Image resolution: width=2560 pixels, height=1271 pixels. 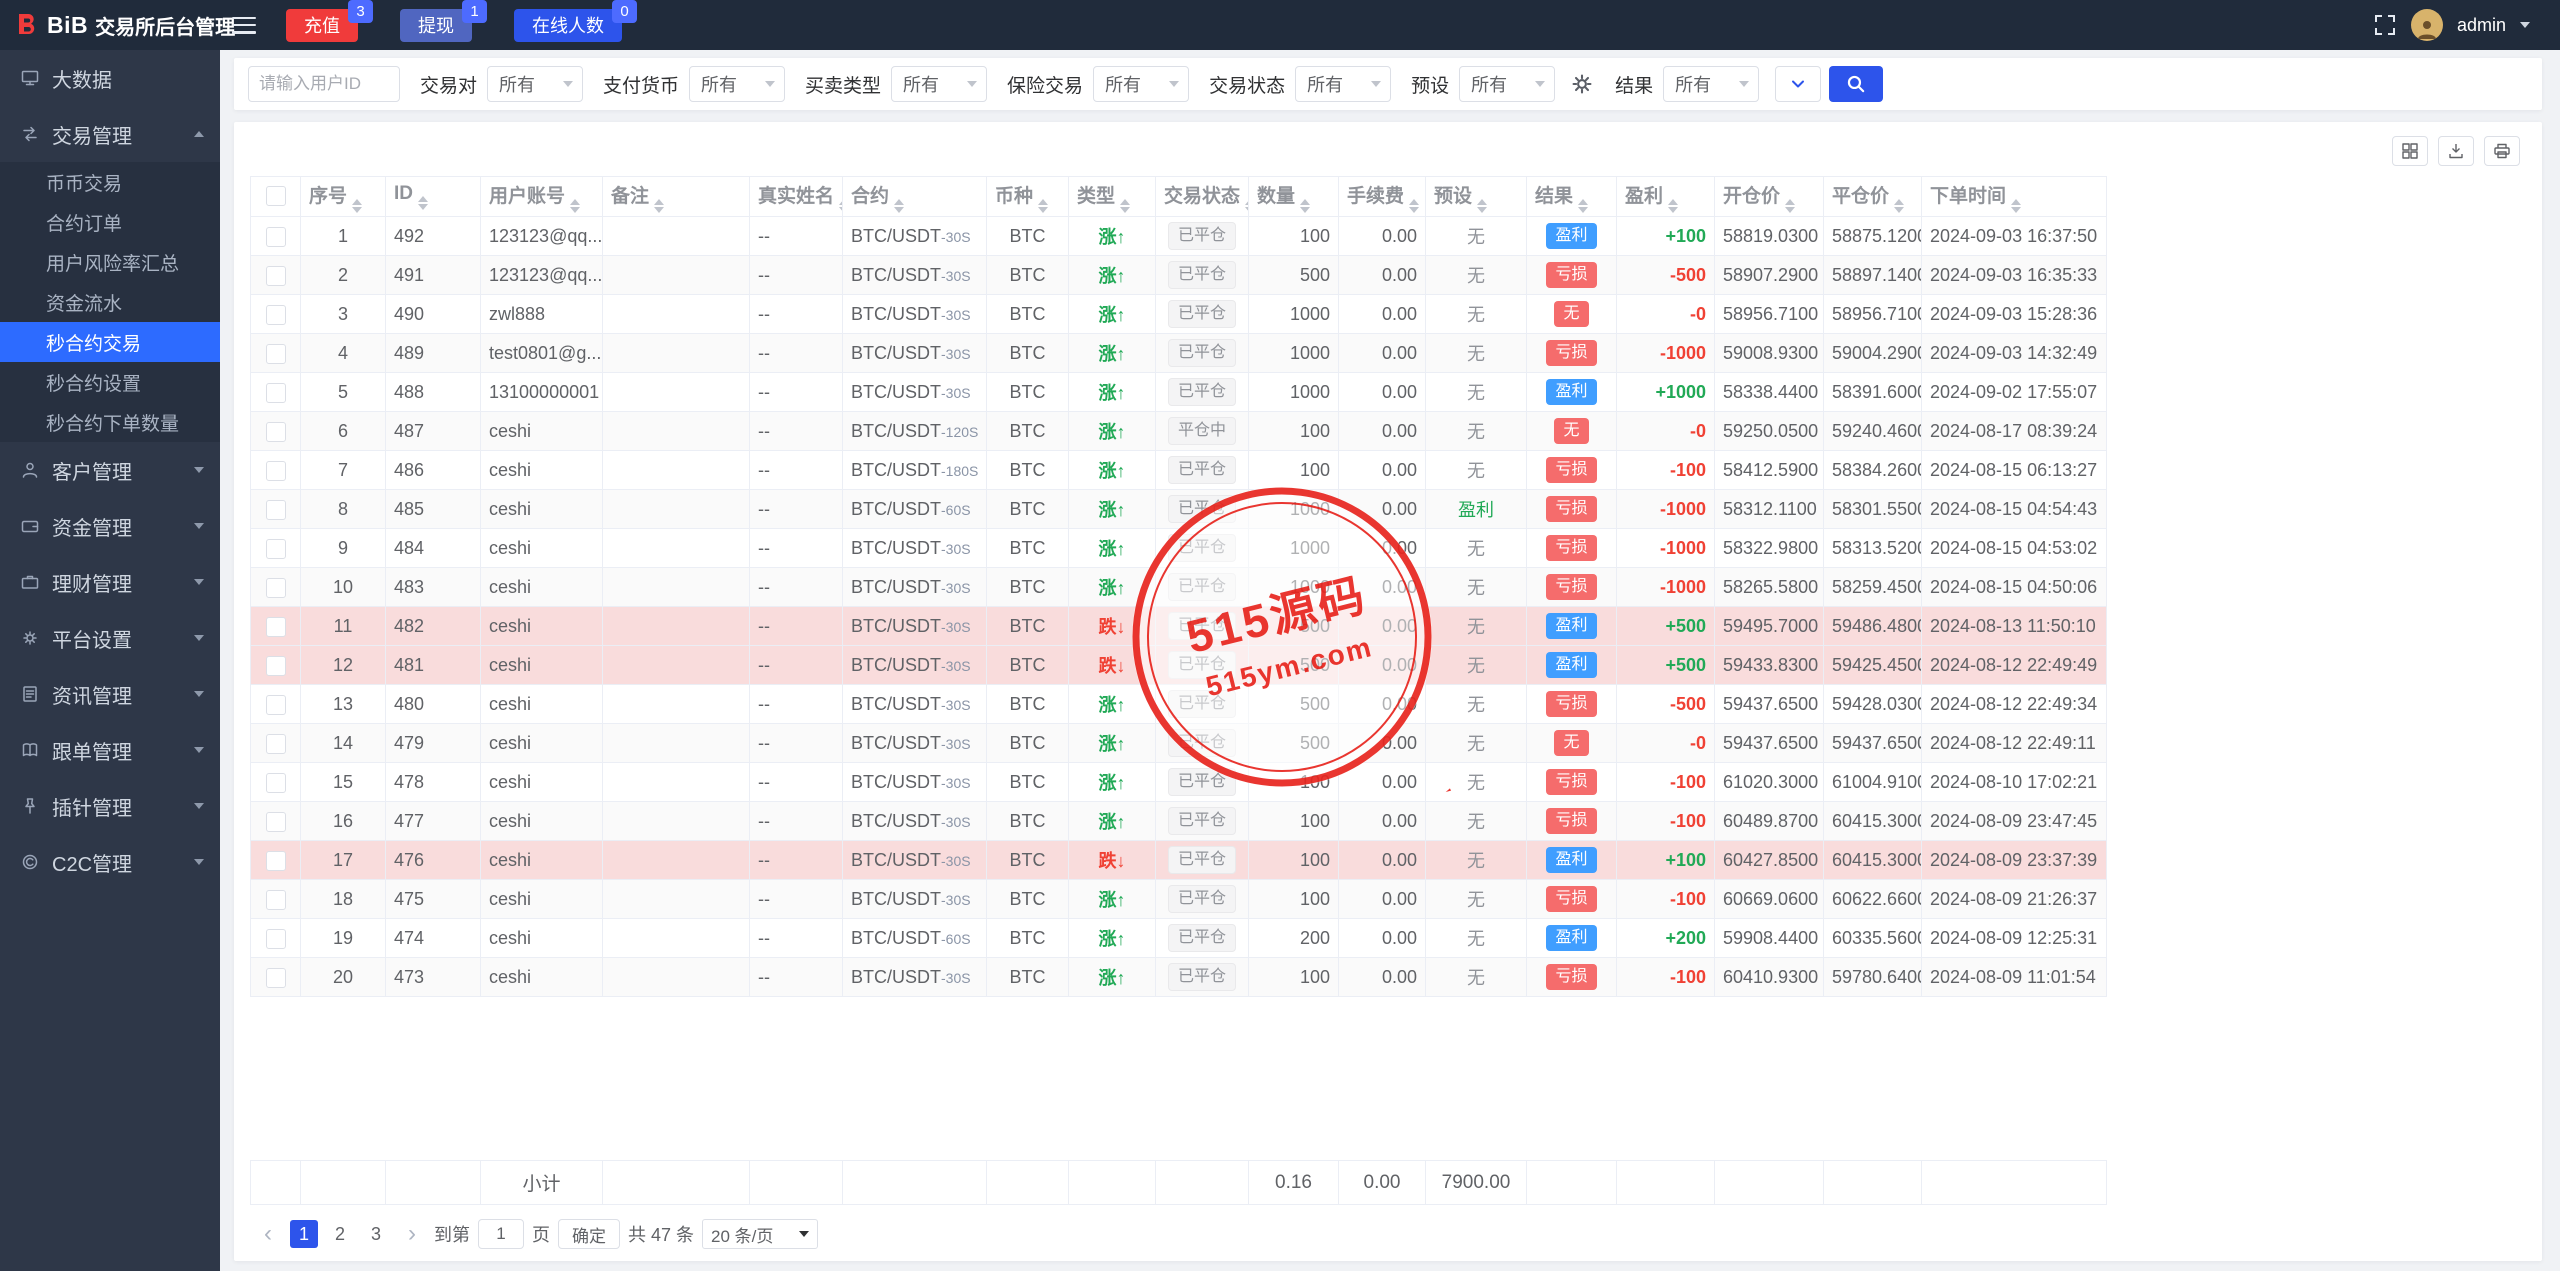 What do you see at coordinates (939, 84) in the screenshot?
I see `filter-select-2: 所有` at bounding box center [939, 84].